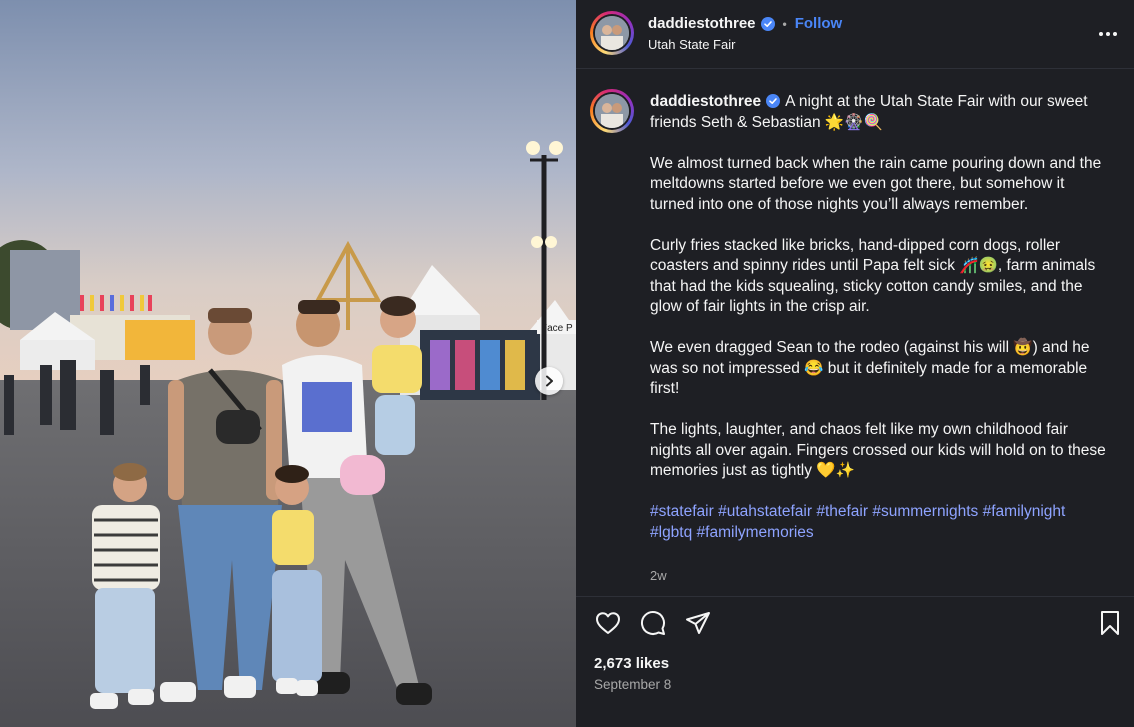 The height and width of the screenshot is (727, 1134). I want to click on hashtag-link: #statefair, so click(682, 511).